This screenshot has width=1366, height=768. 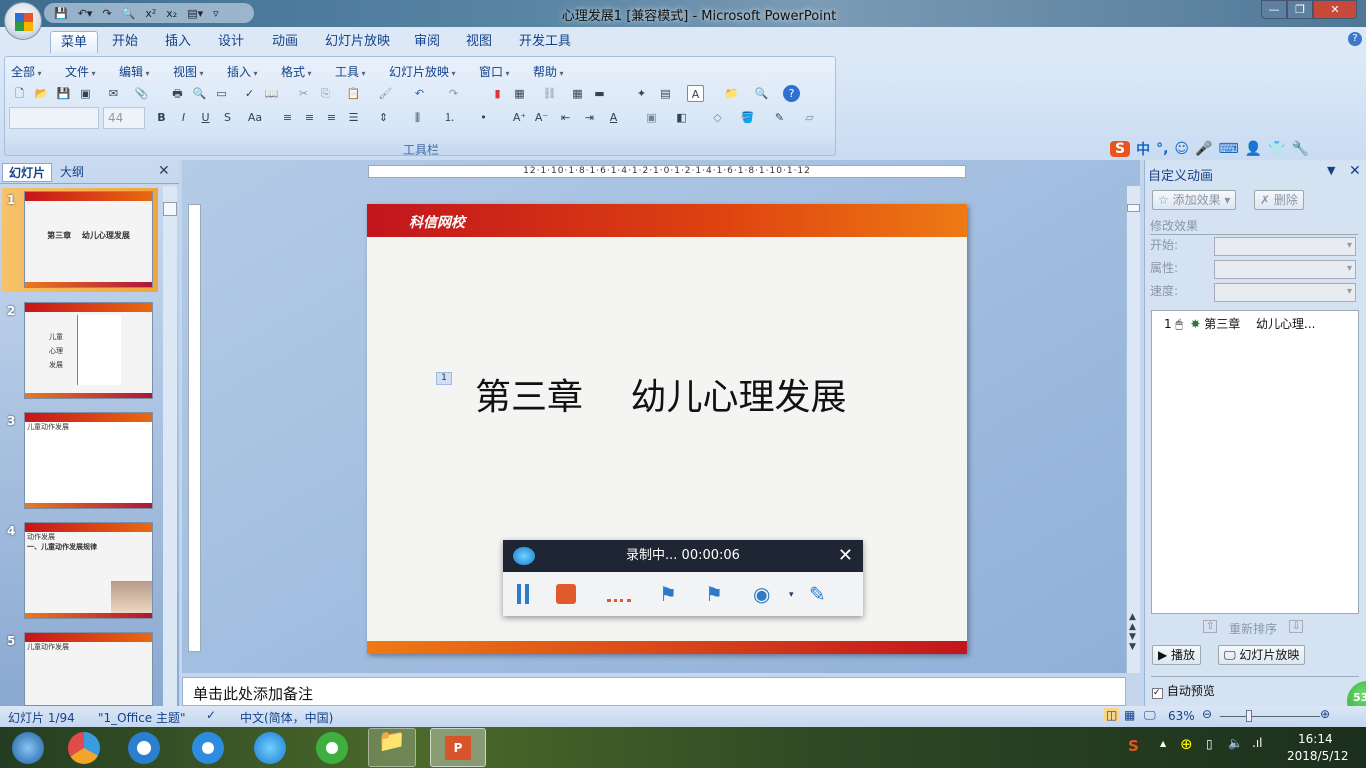 I want to click on slideshow-view-icon: 🖵, so click(x=1150, y=715).